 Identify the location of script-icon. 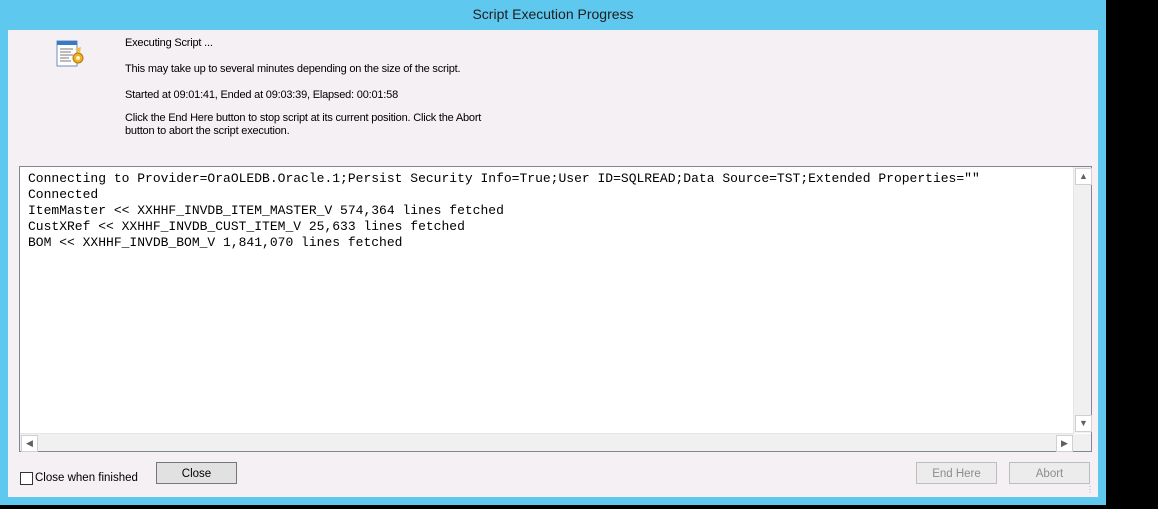
(70, 54).